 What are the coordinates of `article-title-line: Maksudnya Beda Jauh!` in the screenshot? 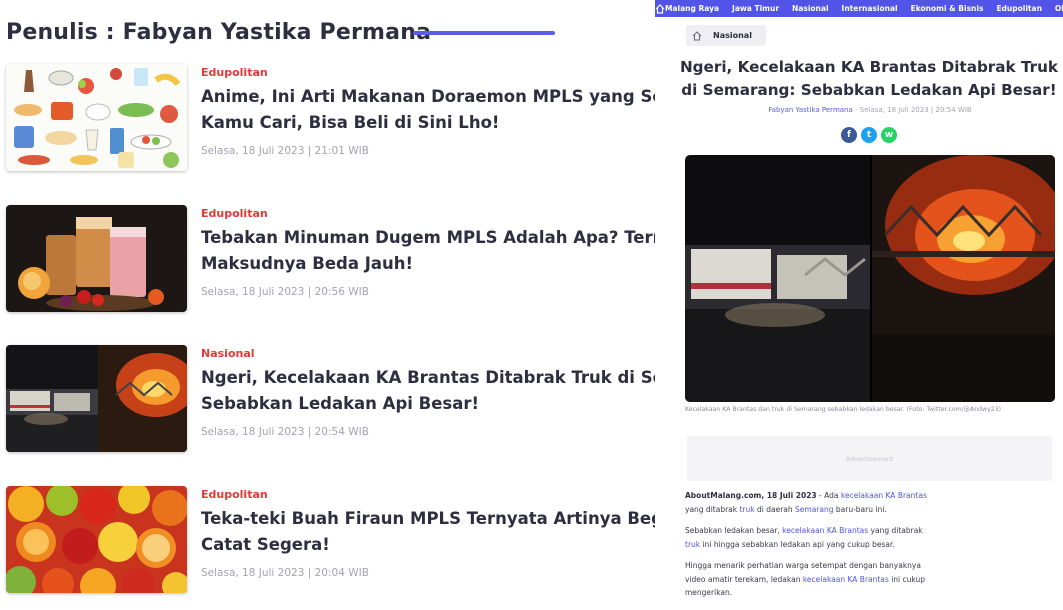 It's located at (428, 264).